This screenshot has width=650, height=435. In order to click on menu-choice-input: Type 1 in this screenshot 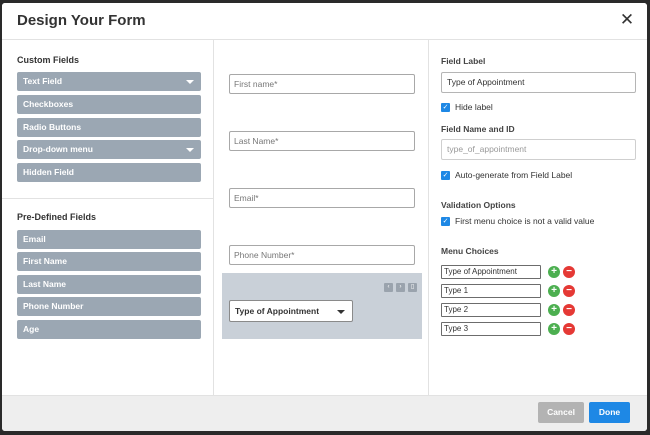, I will do `click(491, 291)`.